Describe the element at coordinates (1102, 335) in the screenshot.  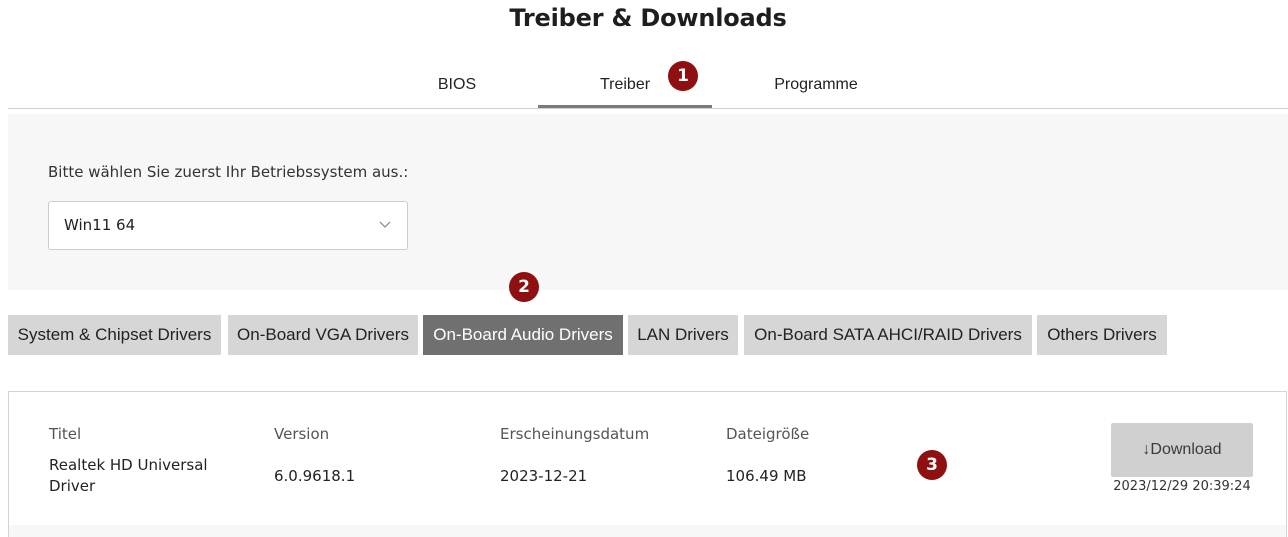
I see `category-others: Others Drivers` at that location.